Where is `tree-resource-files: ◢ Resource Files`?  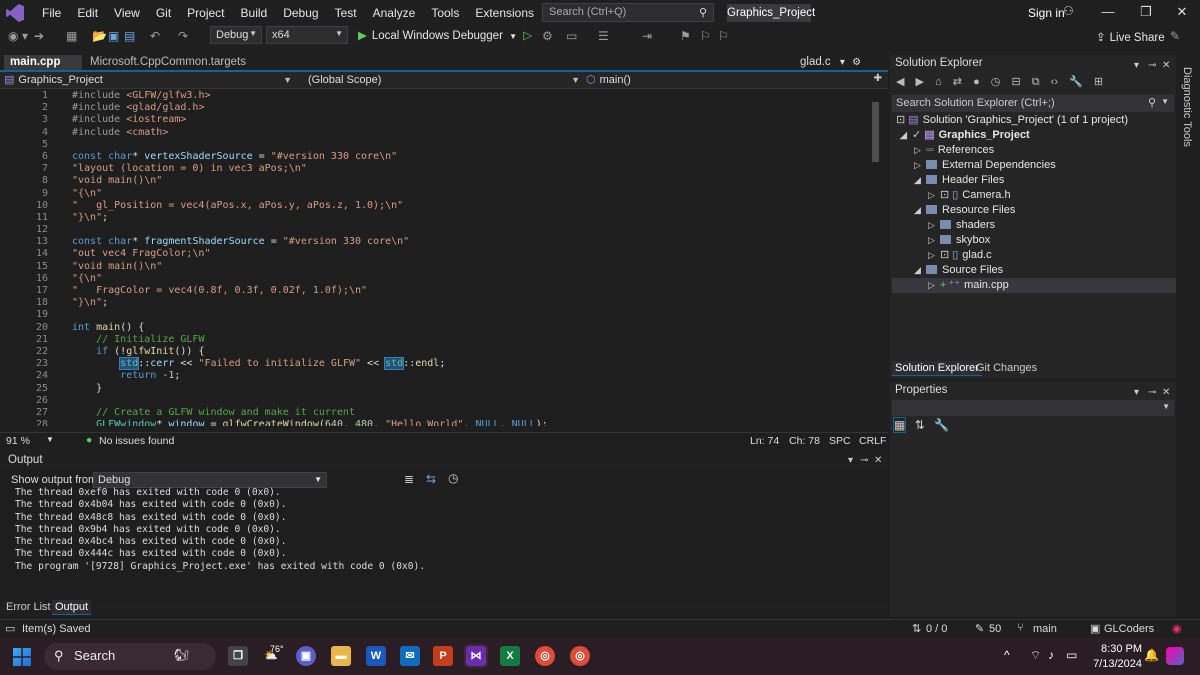 tree-resource-files: ◢ Resource Files is located at coordinates (964, 210).